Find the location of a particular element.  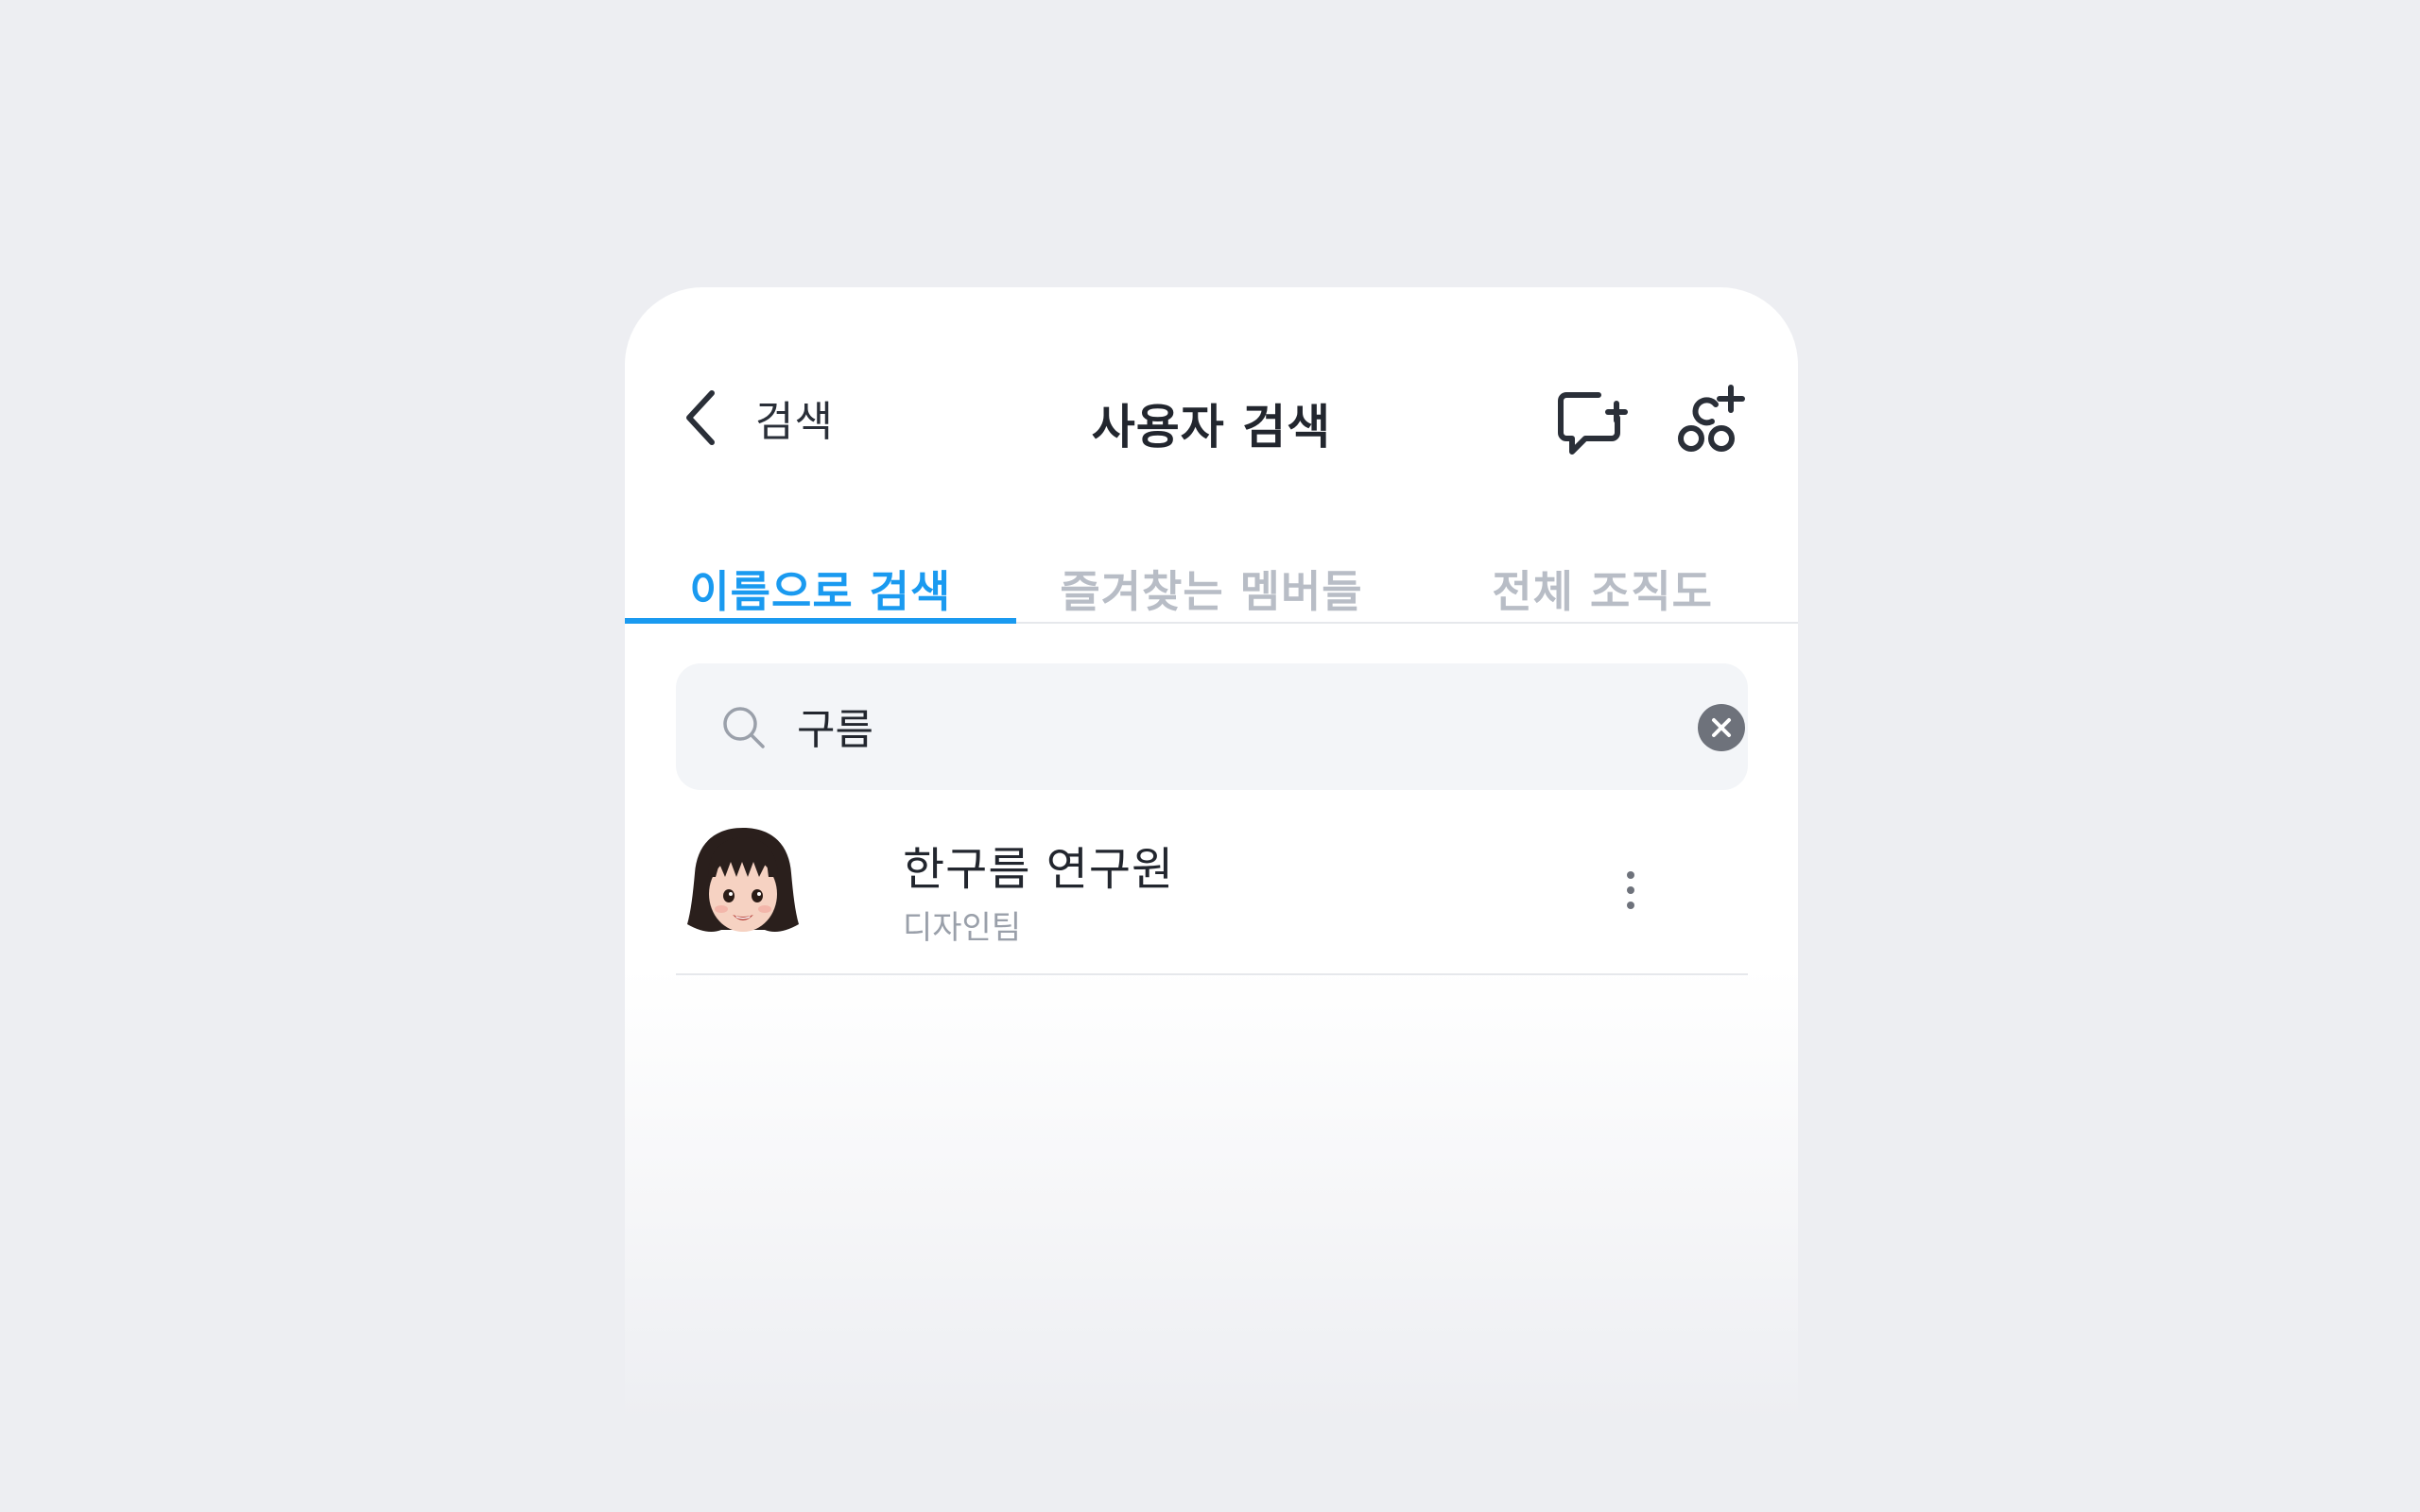

clear-search-button is located at coordinates (1722, 727).